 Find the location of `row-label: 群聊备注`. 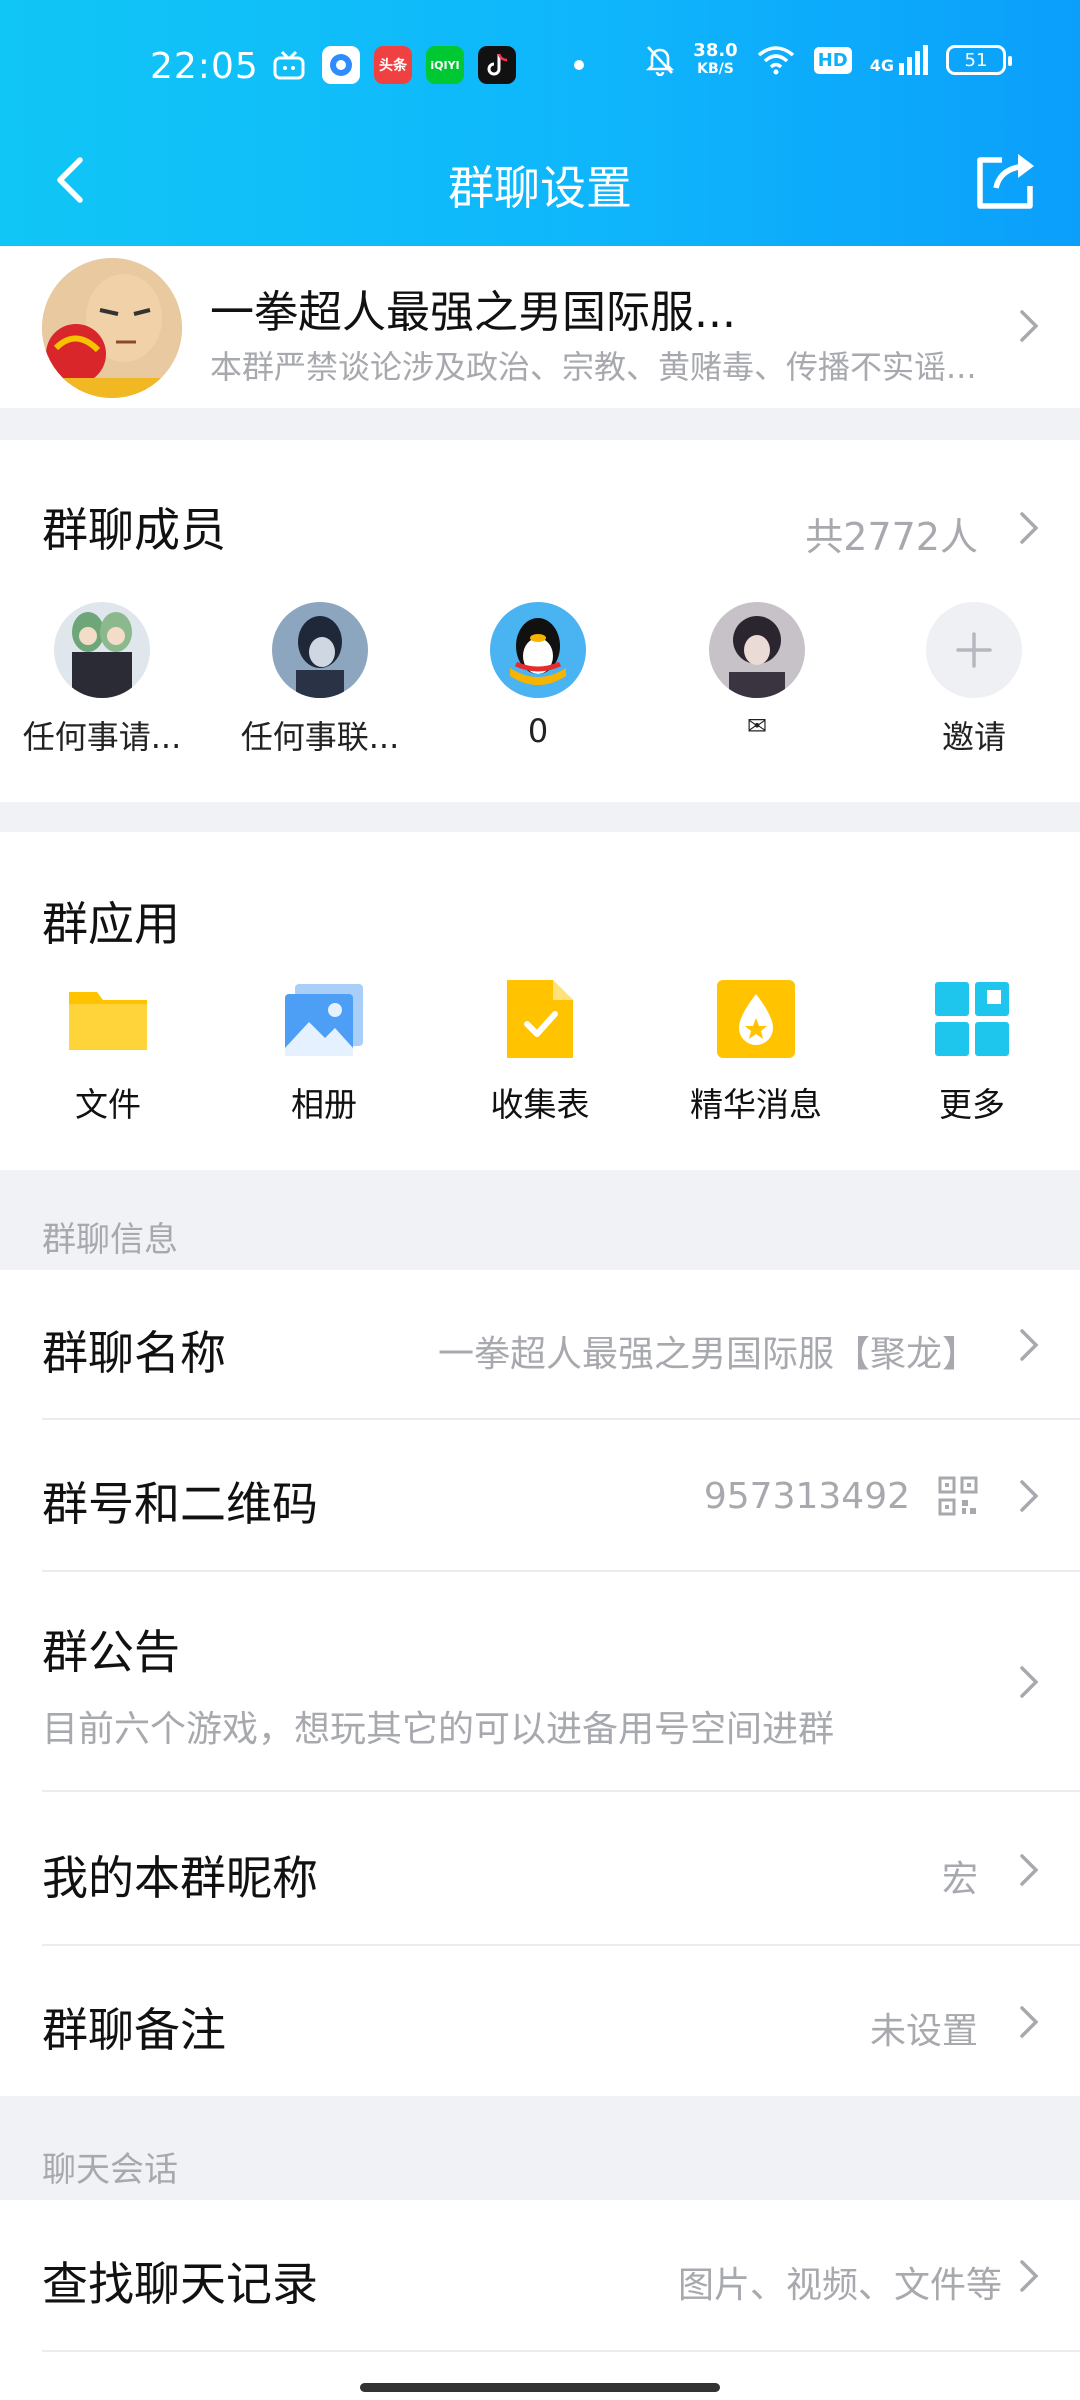

row-label: 群聊备注 is located at coordinates (134, 2030).